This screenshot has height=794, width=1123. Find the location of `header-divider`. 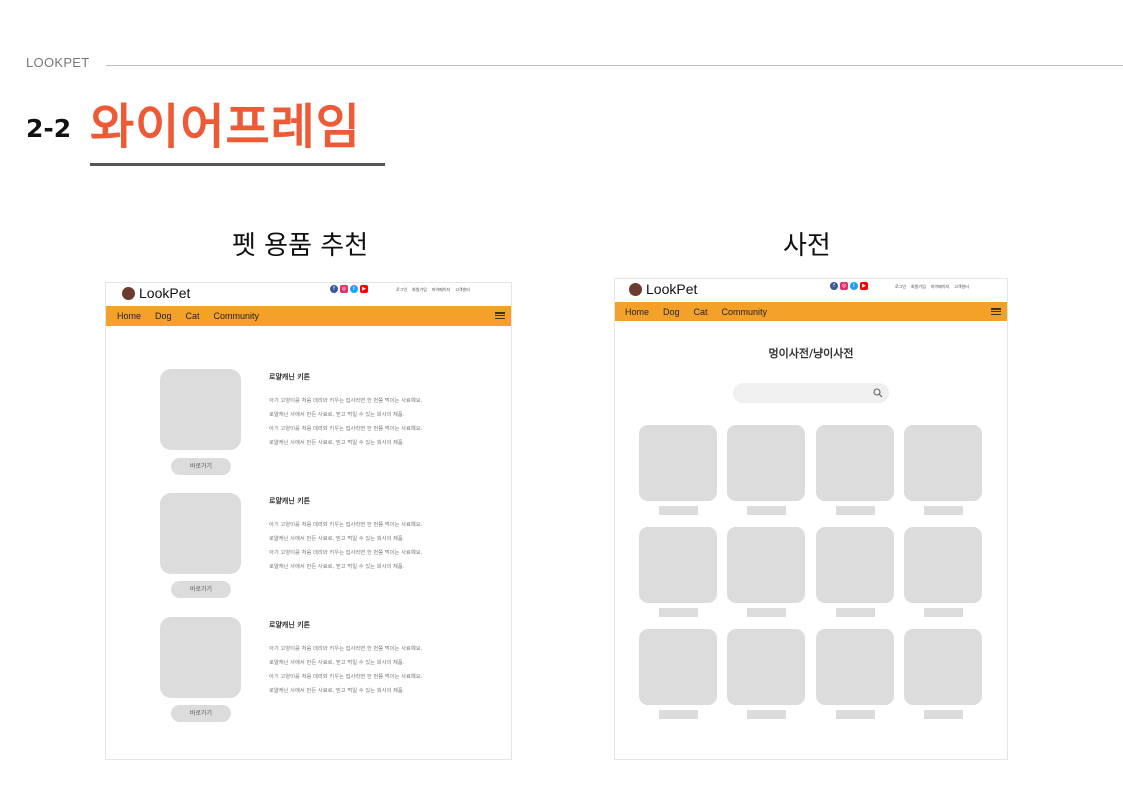

header-divider is located at coordinates (614, 65).